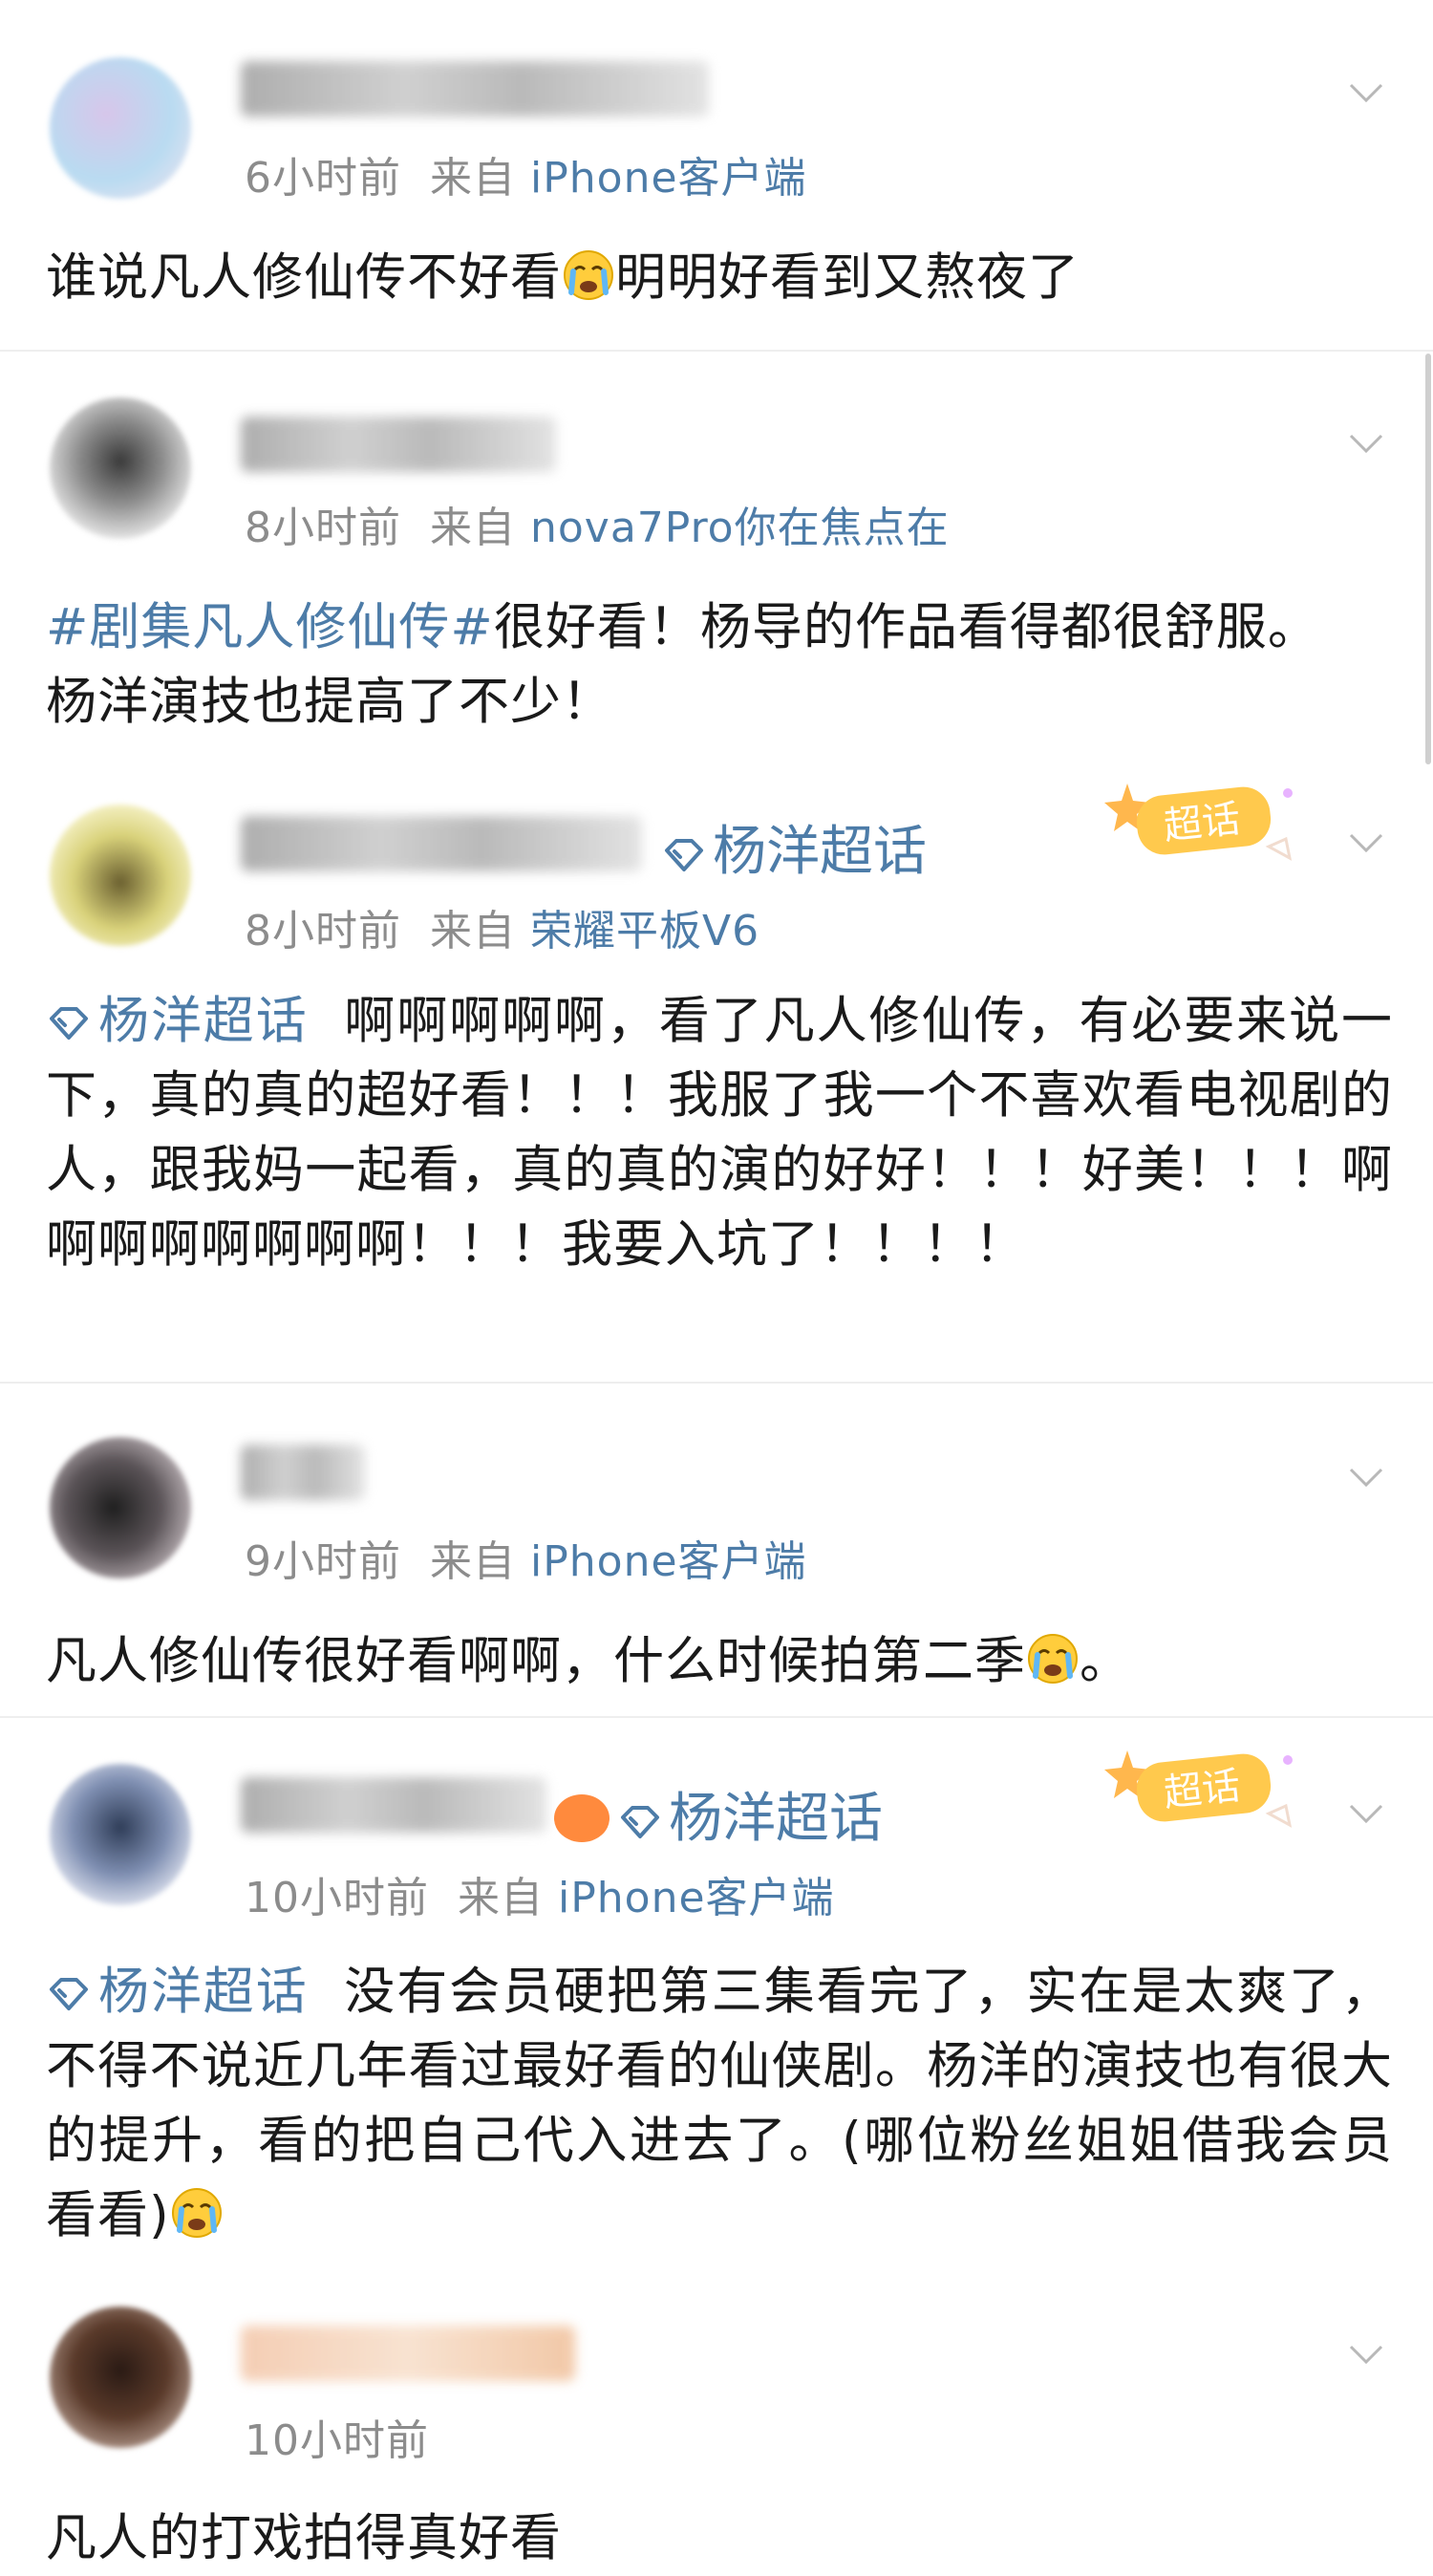  I want to click on hashtag-link: #剧集凡人修仙传#, so click(270, 627).